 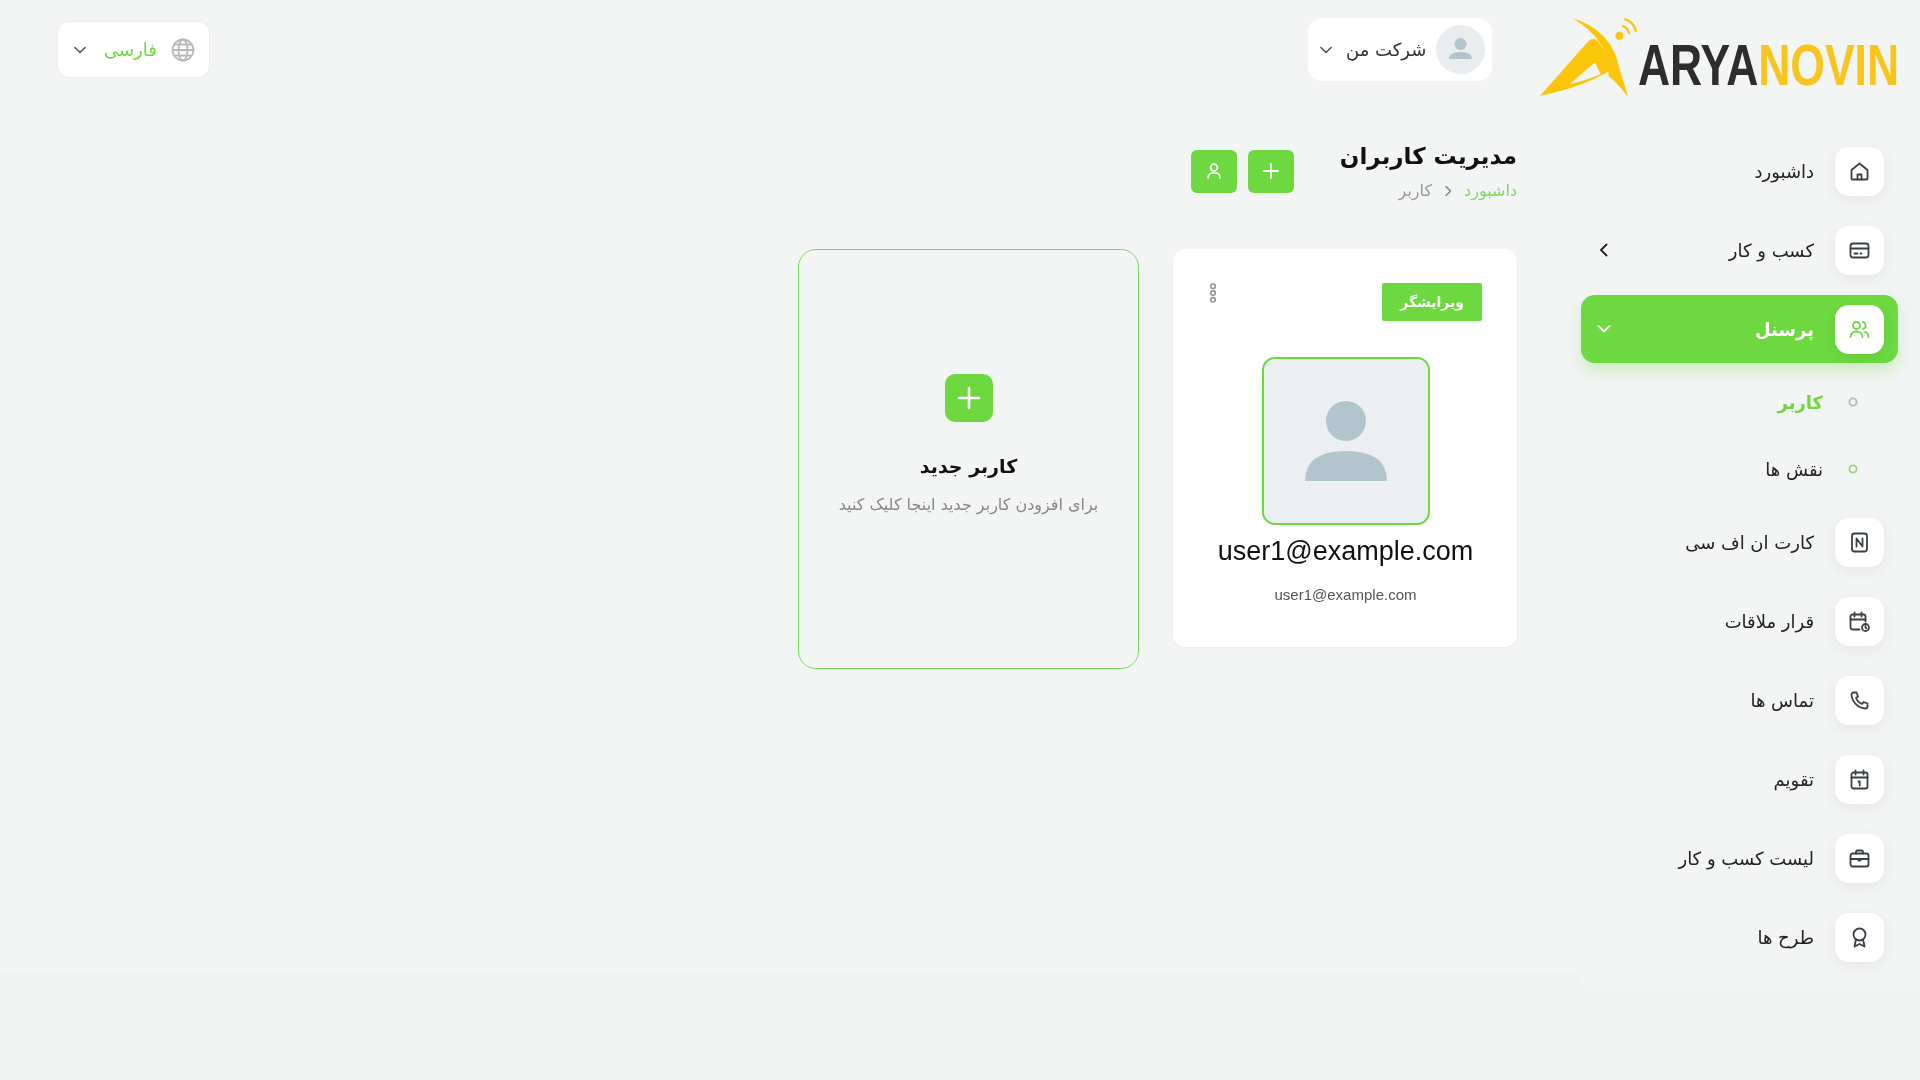 I want to click on sidebar-item: تقویم, so click(x=1739, y=779).